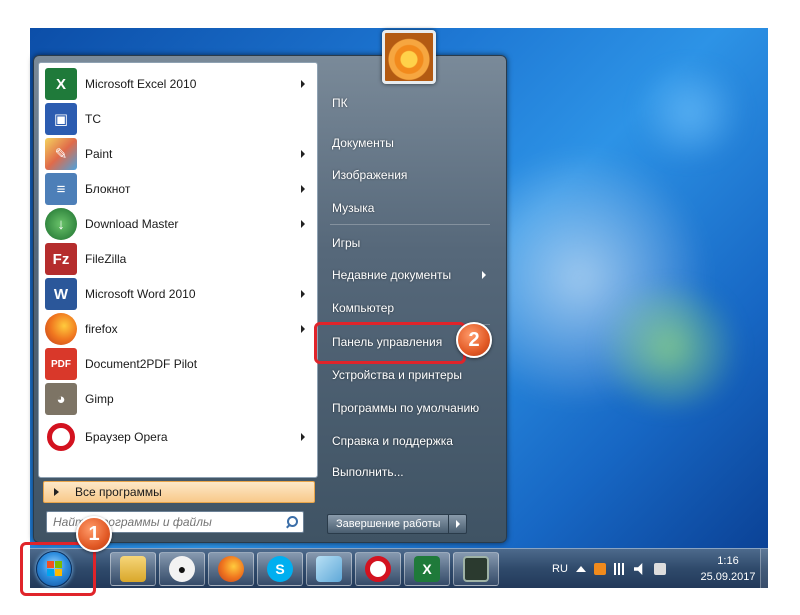 The width and height of the screenshot is (800, 615). I want to click on volume-icon, so click(638, 569).